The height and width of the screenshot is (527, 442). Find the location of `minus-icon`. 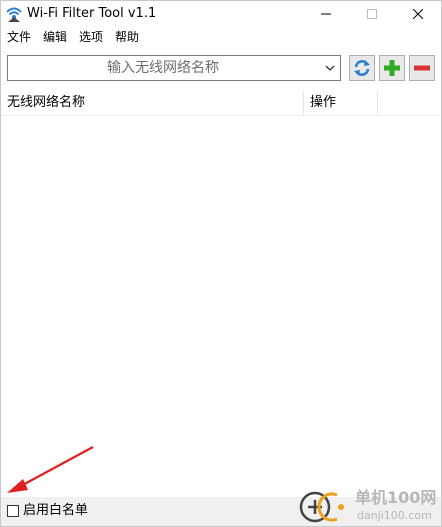

minus-icon is located at coordinates (422, 68).